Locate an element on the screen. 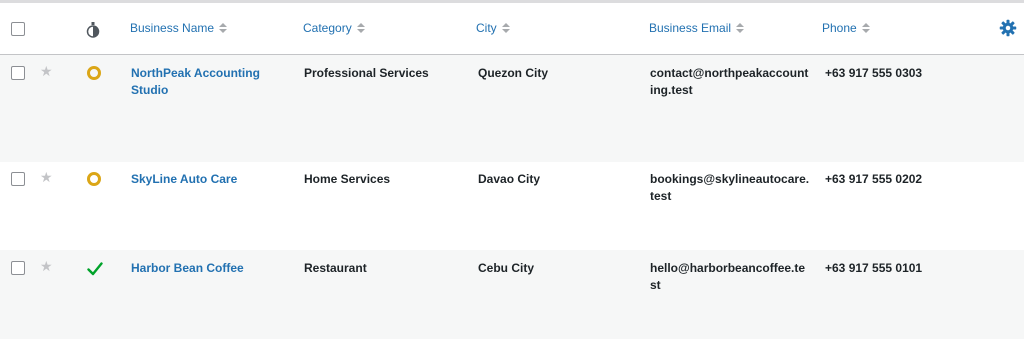  category-cell: Home Services is located at coordinates (347, 179).